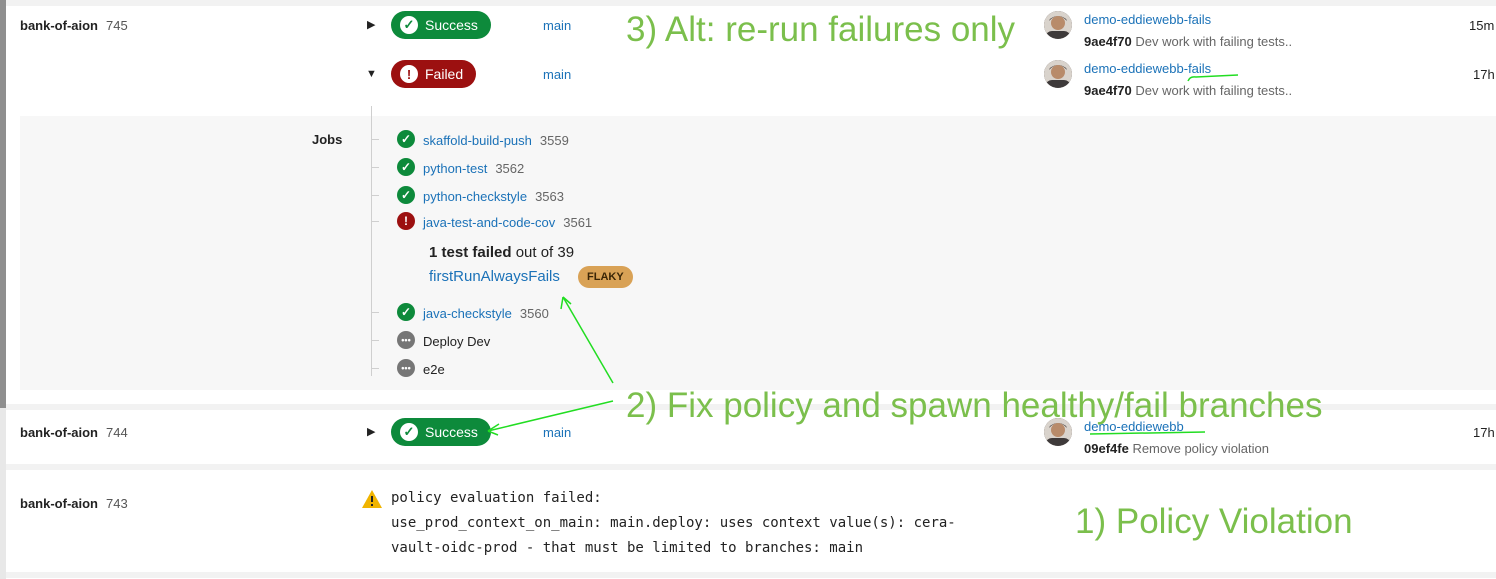  I want to click on underline-demo, so click(1147, 433).